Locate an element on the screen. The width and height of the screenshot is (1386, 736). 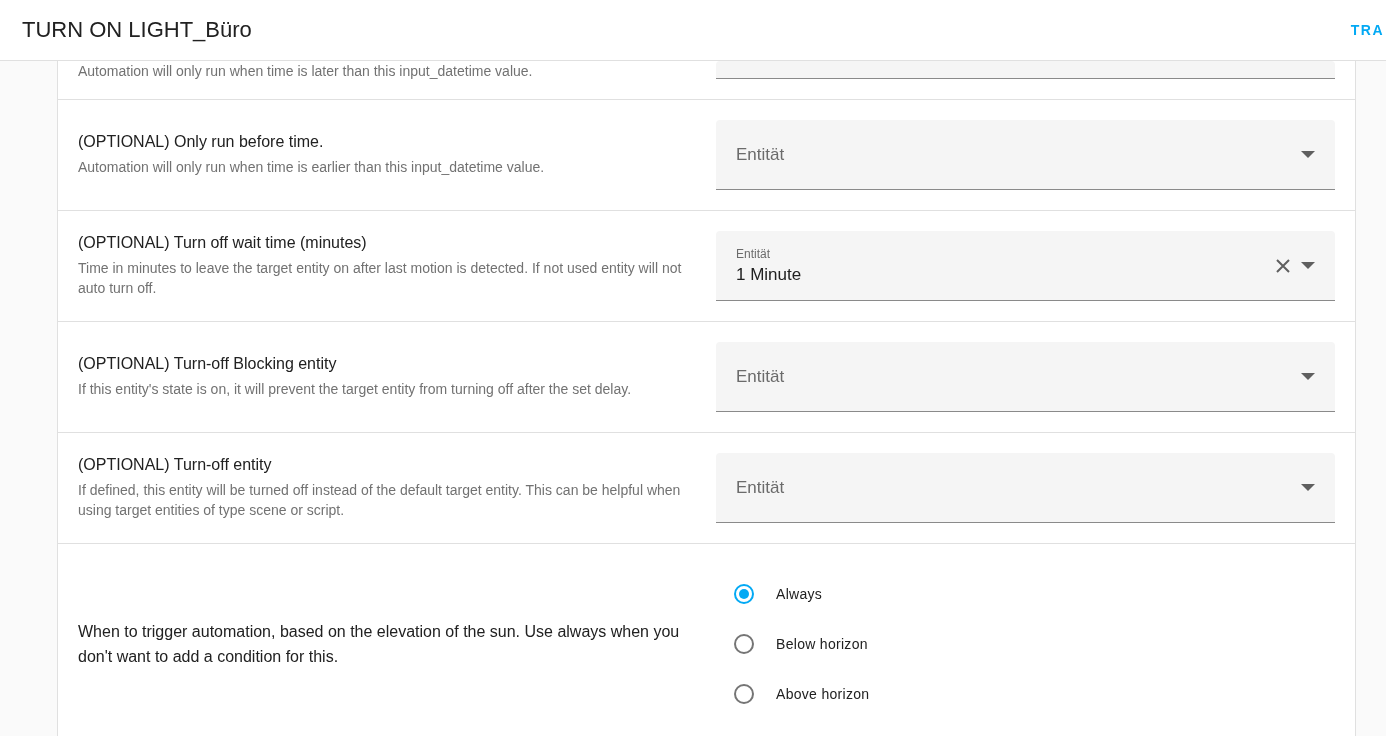
entity-field: Entität 1 Minute is located at coordinates (1025, 266).